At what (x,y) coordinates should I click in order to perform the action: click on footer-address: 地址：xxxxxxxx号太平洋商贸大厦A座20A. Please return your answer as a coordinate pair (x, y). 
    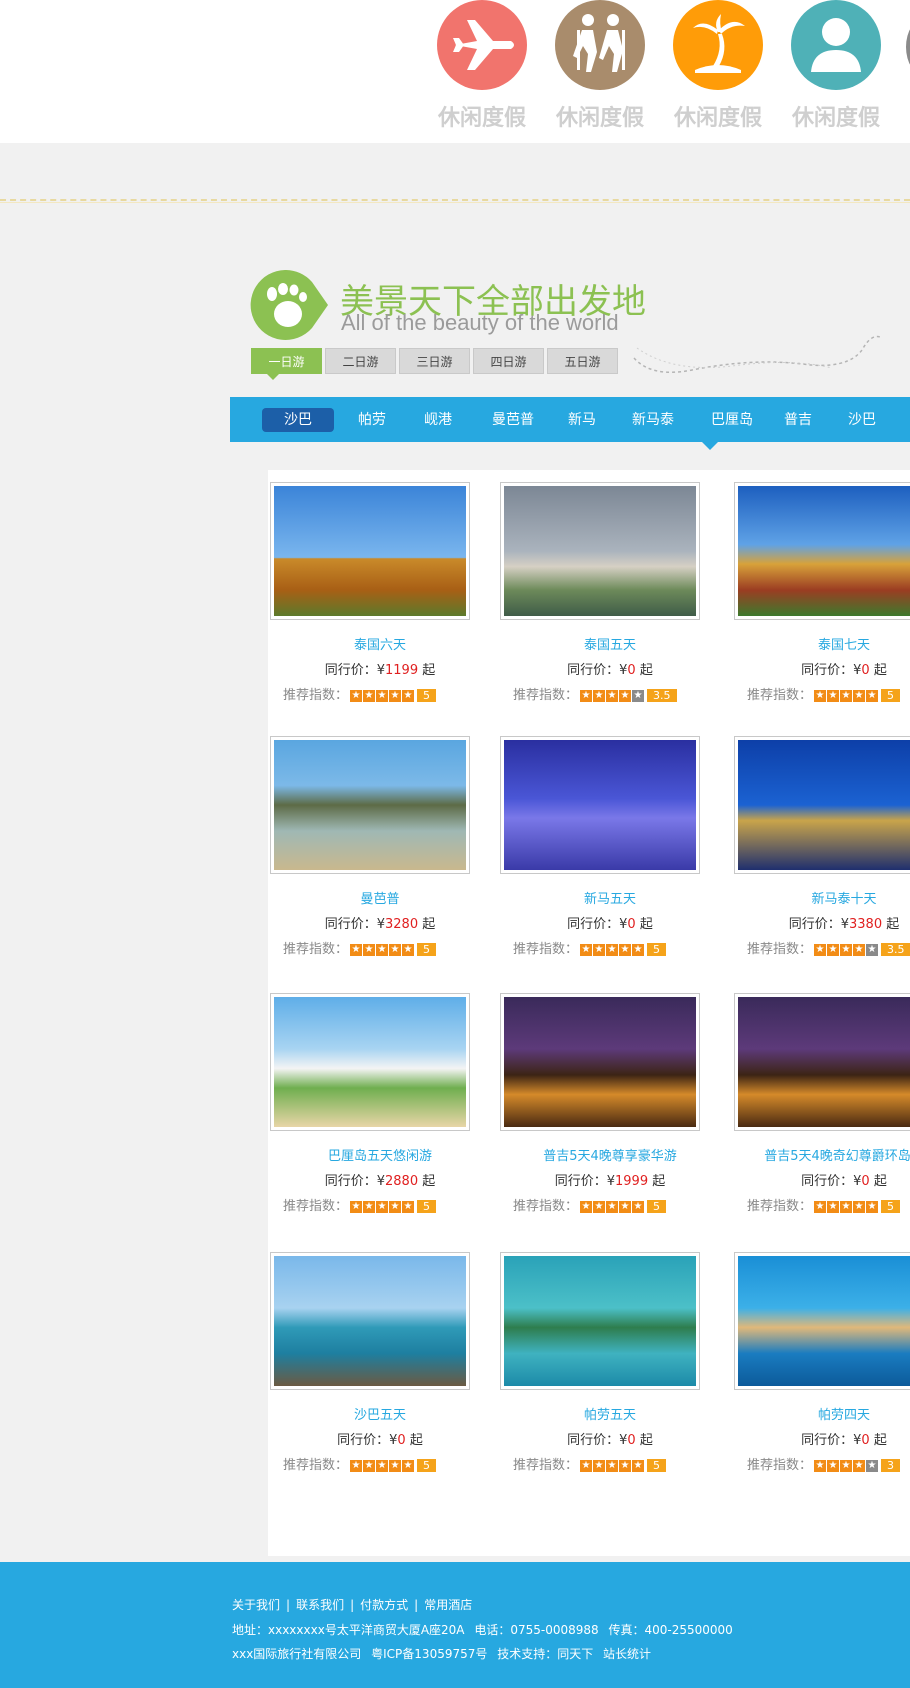
    Looking at the image, I should click on (348, 1630).